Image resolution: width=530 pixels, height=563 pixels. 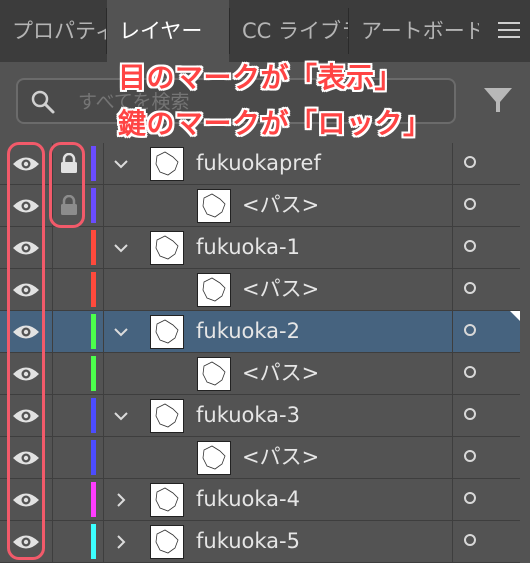 I want to click on layer-row: fukuoka-1, so click(x=260, y=248).